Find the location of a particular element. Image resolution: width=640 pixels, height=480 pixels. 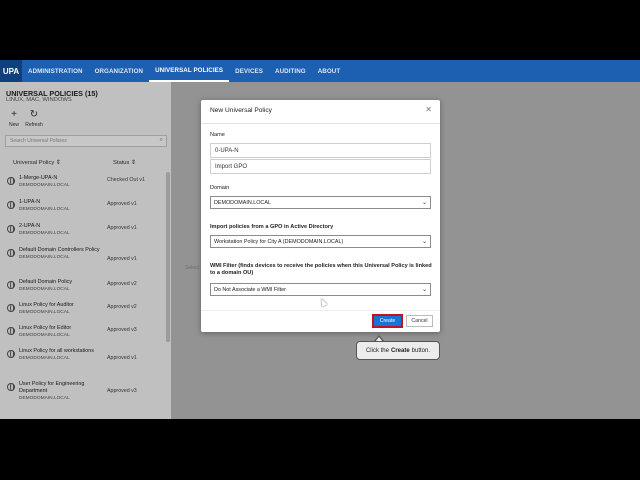

name-label: Name is located at coordinates (217, 135).